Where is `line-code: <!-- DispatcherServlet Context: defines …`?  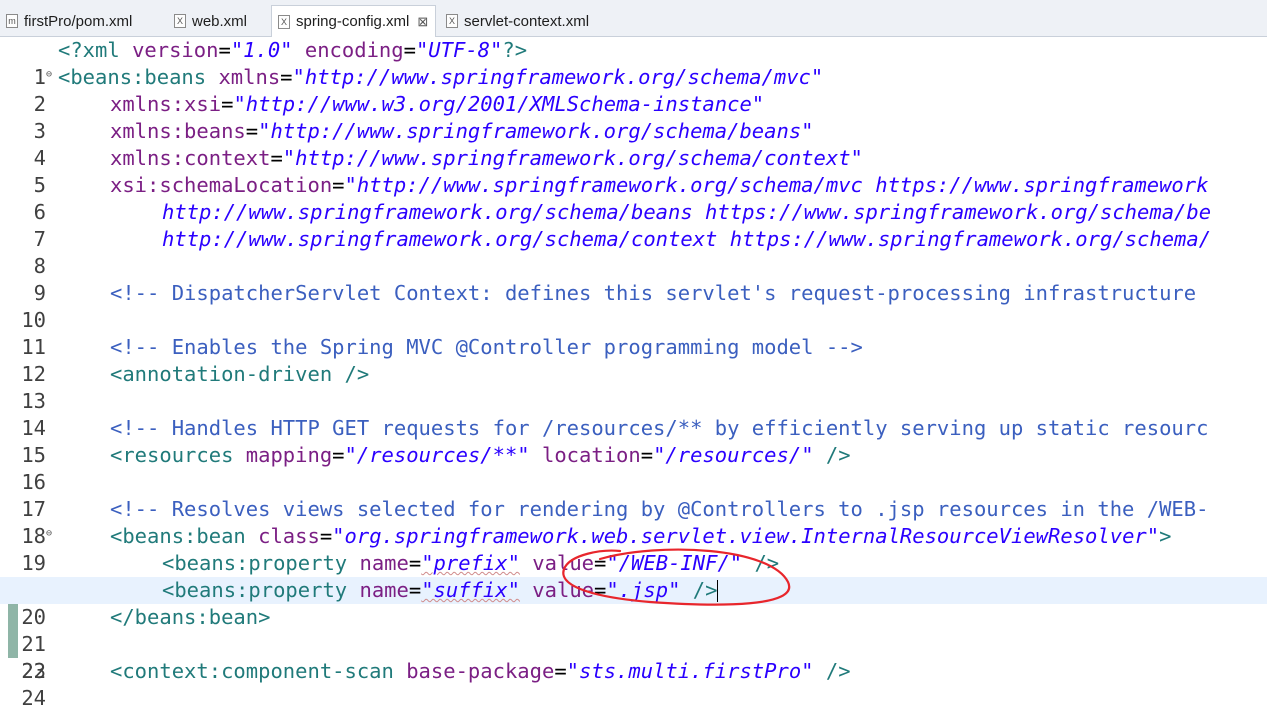
line-code: <!-- DispatcherServlet Context: defines … is located at coordinates (653, 293).